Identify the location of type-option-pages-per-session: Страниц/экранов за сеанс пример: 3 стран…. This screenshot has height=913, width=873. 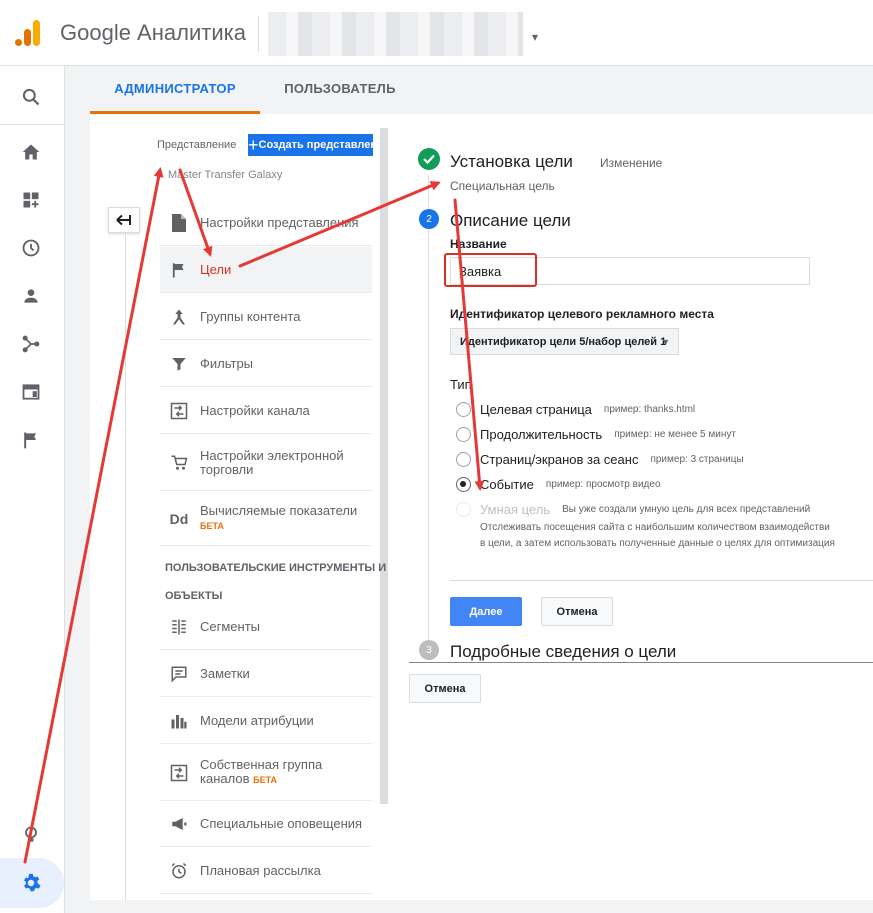
(600, 459).